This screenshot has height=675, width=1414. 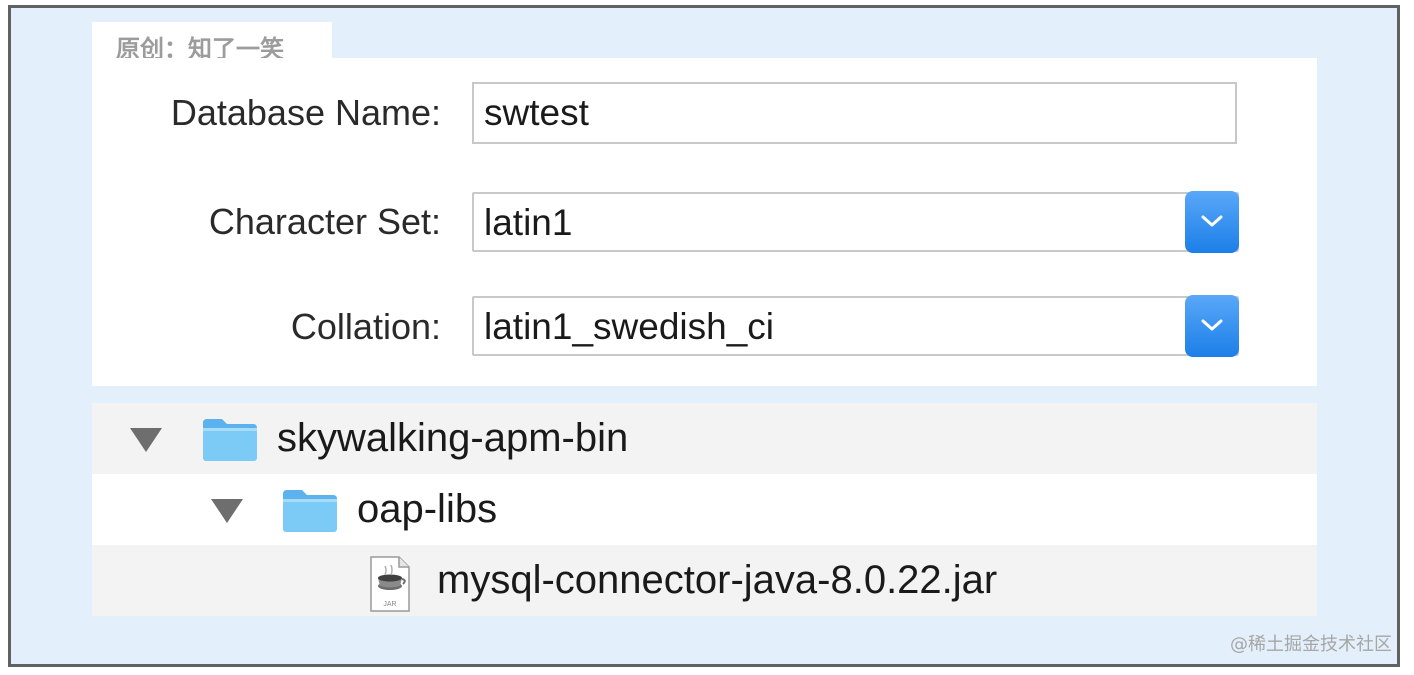 What do you see at coordinates (855, 222) in the screenshot?
I see `character-set-select: latin1` at bounding box center [855, 222].